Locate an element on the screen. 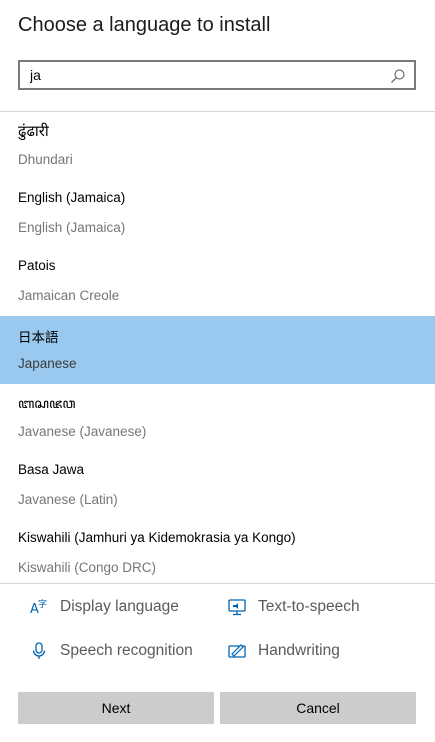 The height and width of the screenshot is (742, 435). display-language-icon: A 字 is located at coordinates (38, 607).